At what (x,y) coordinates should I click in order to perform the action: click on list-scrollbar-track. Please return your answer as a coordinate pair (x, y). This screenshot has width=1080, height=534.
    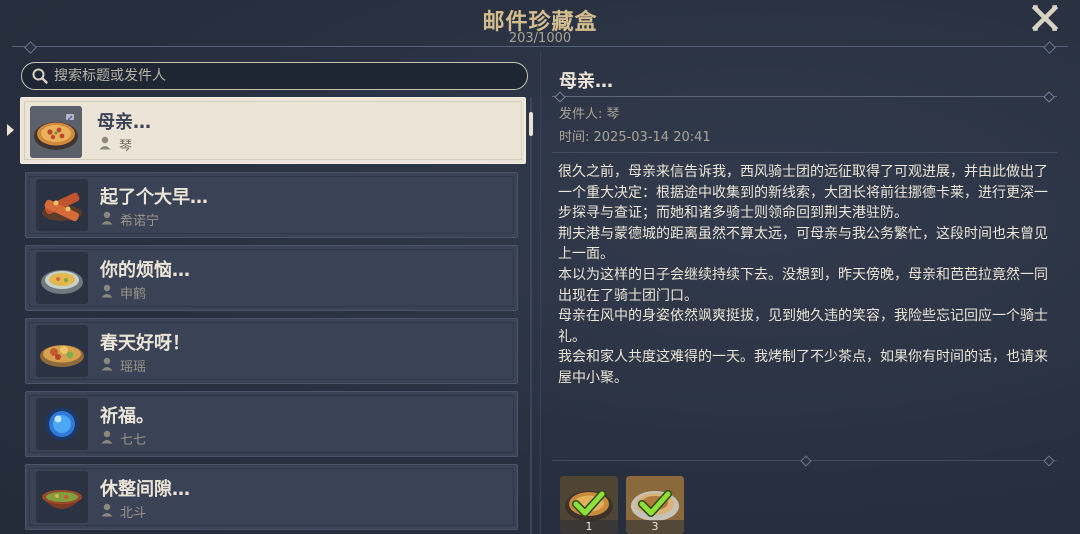
    Looking at the image, I should click on (531, 315).